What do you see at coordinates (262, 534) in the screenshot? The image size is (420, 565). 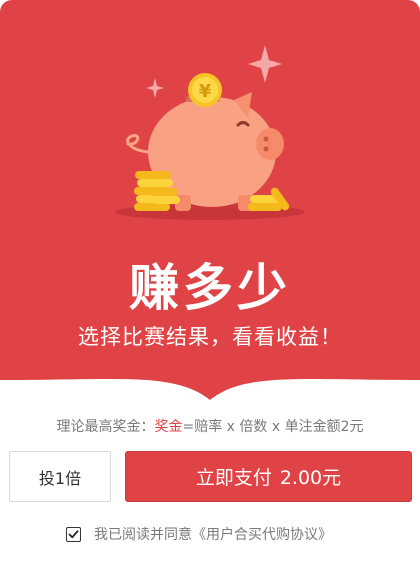 I see `agreement-link: 《用户合买代购协议》` at bounding box center [262, 534].